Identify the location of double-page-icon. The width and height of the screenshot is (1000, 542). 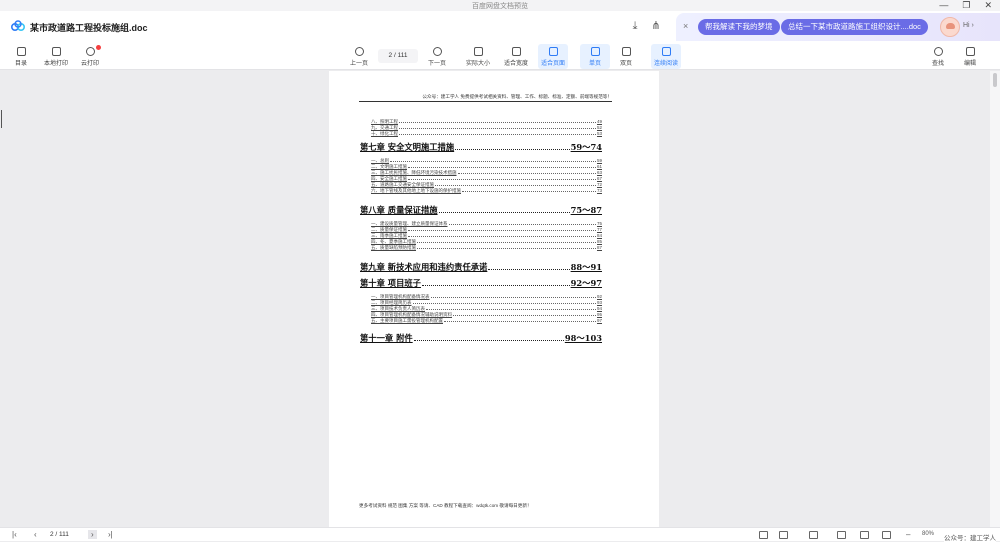
(626, 51).